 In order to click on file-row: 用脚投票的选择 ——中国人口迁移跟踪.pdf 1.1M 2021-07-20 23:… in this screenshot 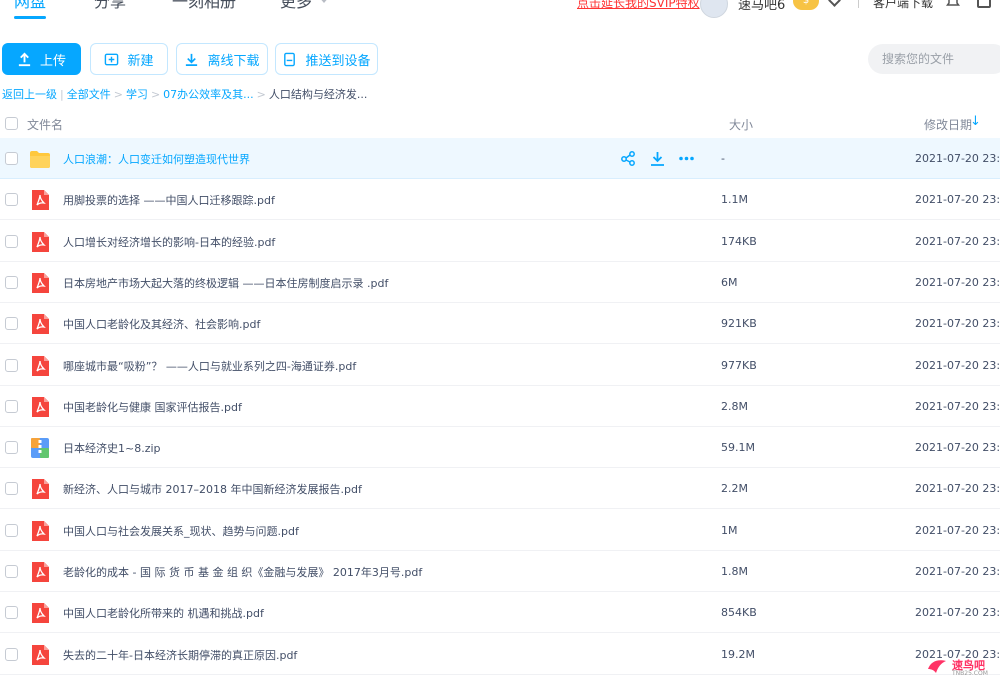, I will do `click(500, 200)`.